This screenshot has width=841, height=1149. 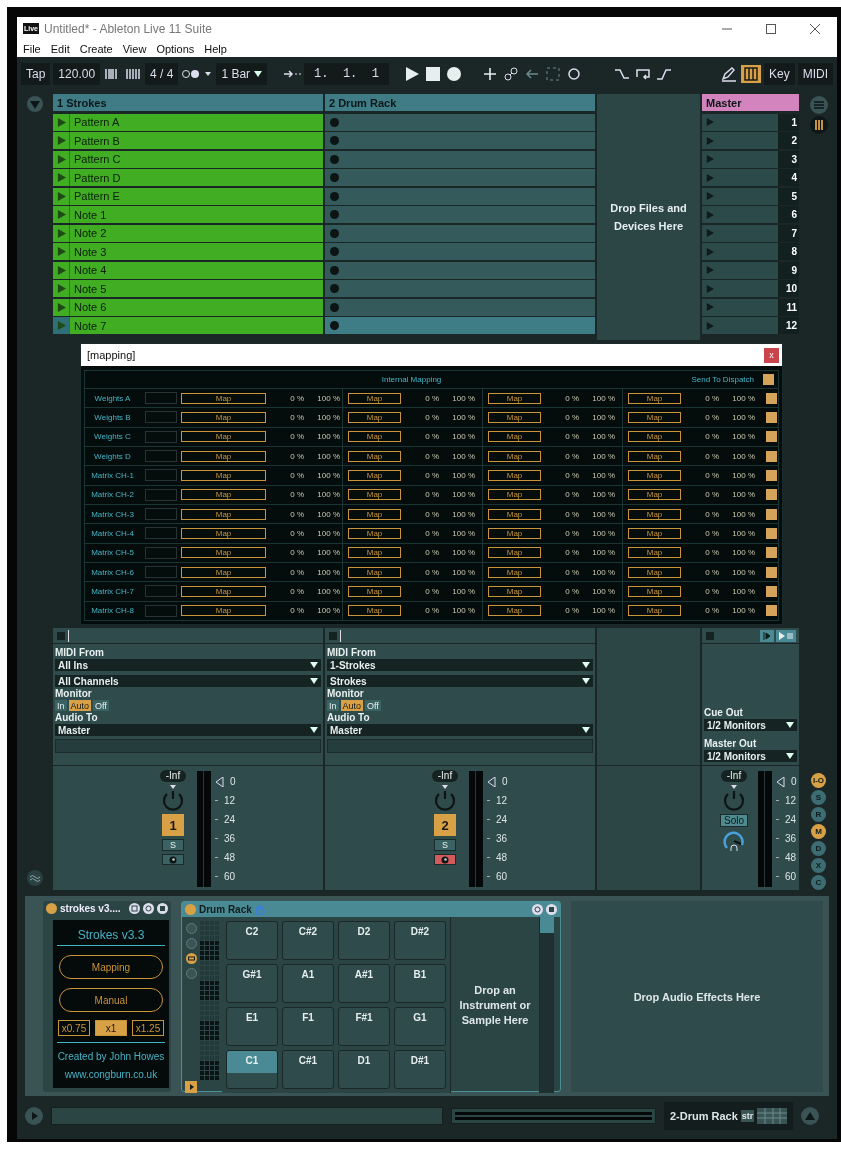 I want to click on input-dropdown: All Ins, so click(x=188, y=665).